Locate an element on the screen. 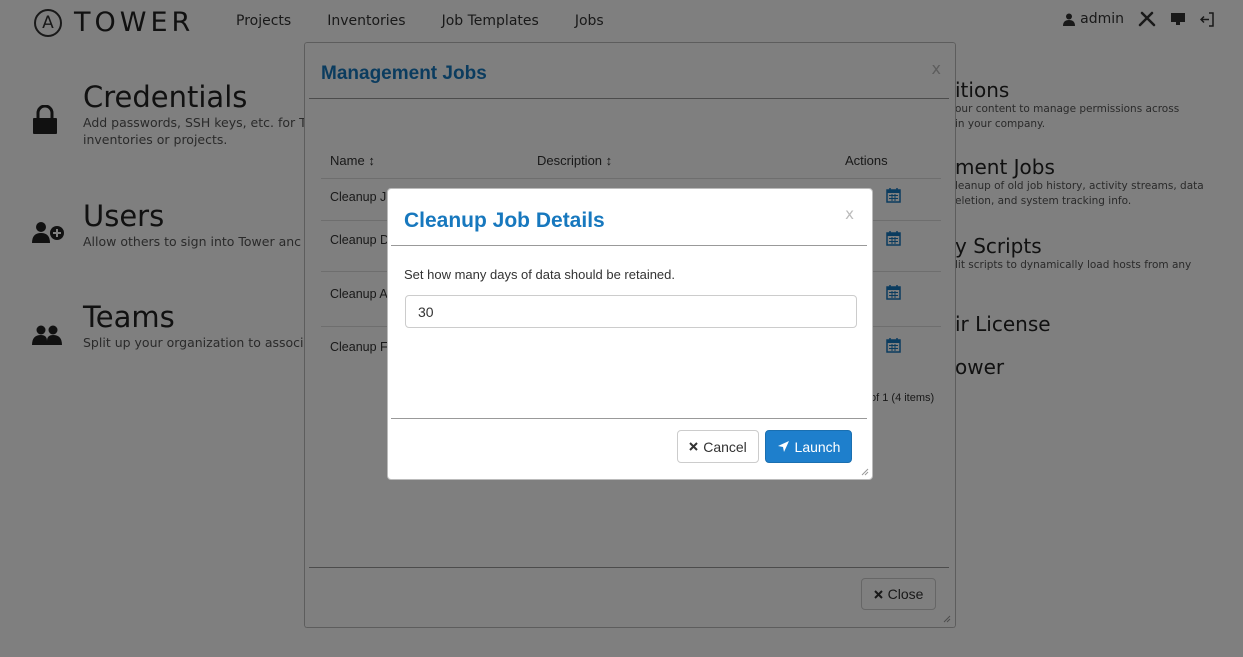 The image size is (1243, 657). resize-handle-icon is located at coordinates (865, 472).